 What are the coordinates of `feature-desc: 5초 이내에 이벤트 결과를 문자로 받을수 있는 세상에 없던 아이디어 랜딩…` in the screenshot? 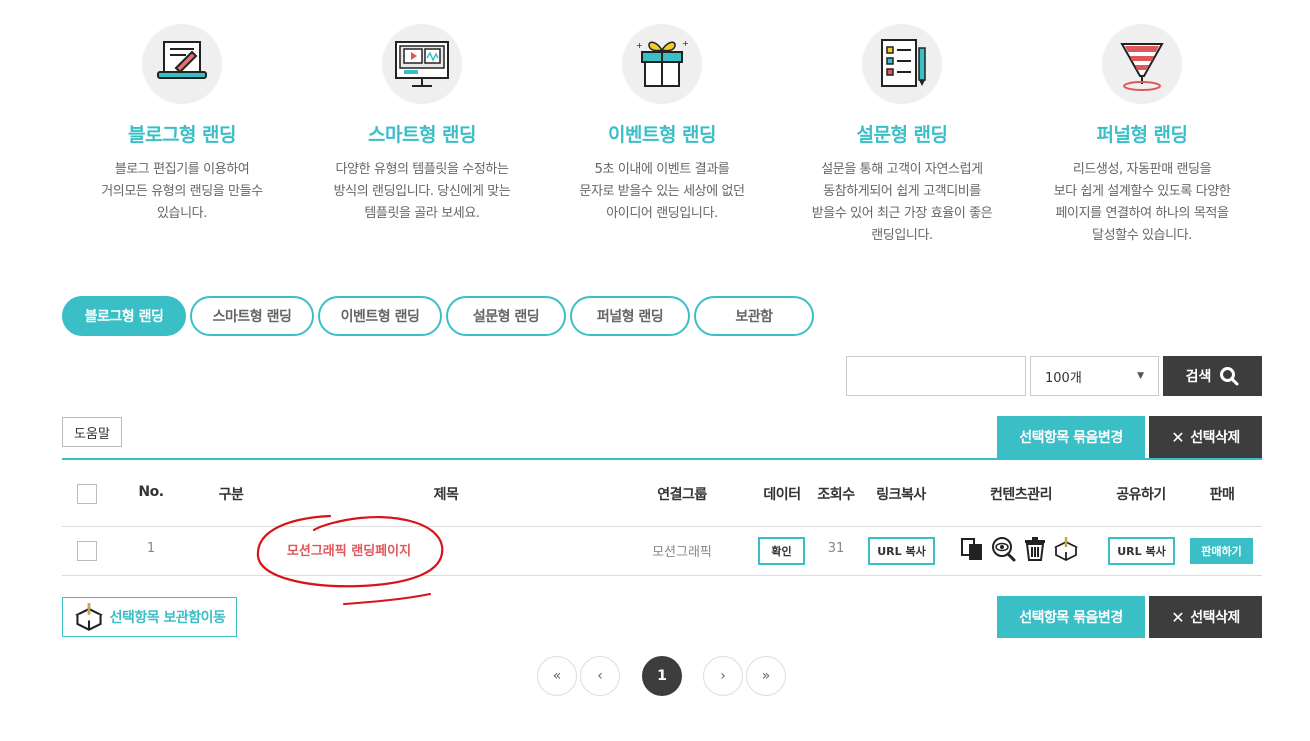 It's located at (662, 191).